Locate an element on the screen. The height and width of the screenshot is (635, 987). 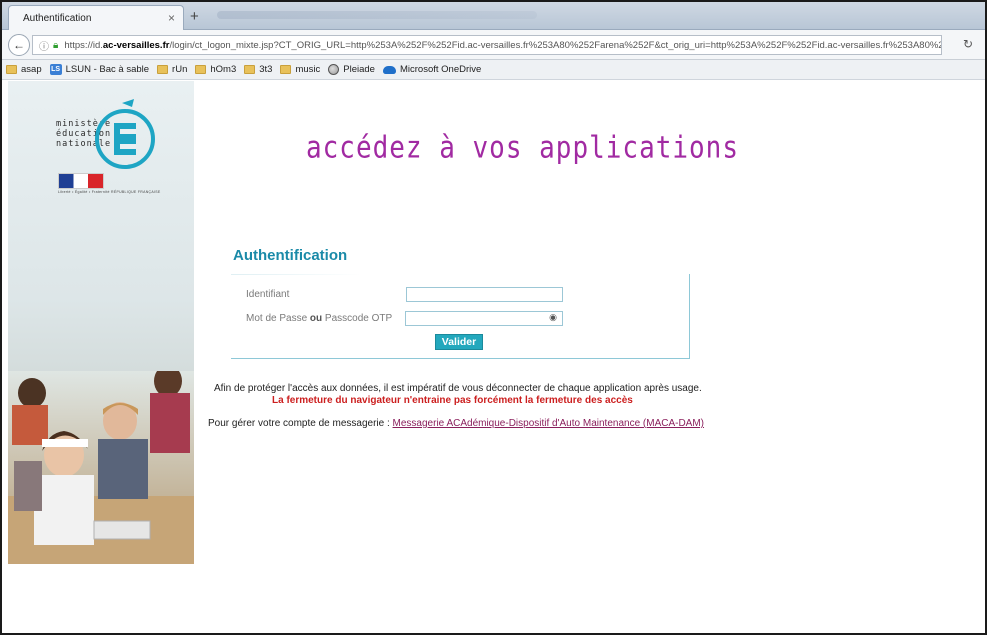
bookmark-asap: asap is located at coordinates (24, 69).